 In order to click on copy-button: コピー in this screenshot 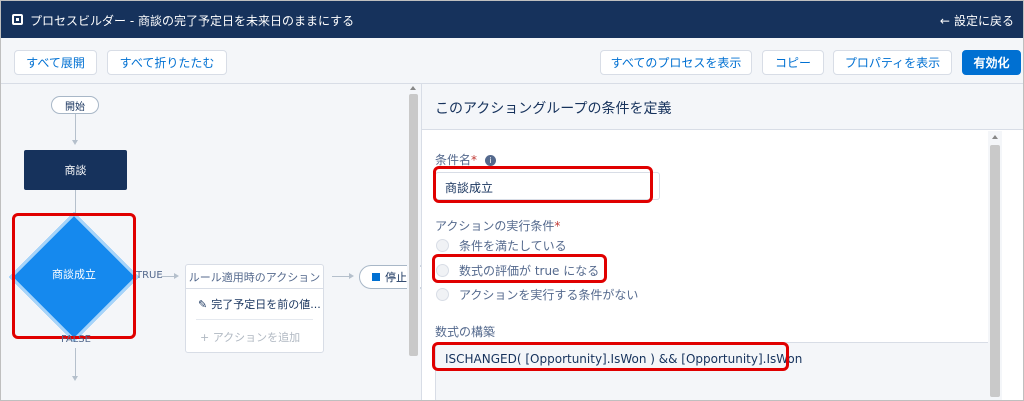, I will do `click(793, 62)`.